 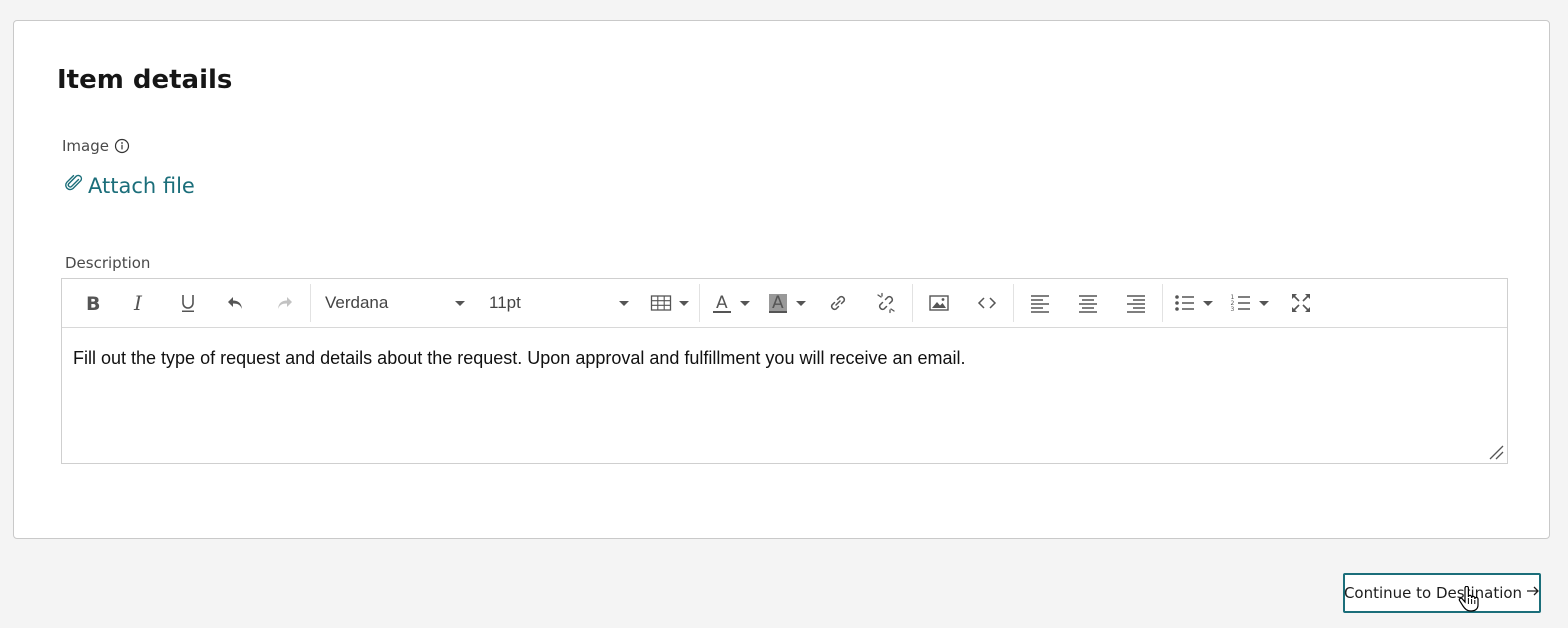 What do you see at coordinates (145, 80) in the screenshot?
I see `page-title: Item details` at bounding box center [145, 80].